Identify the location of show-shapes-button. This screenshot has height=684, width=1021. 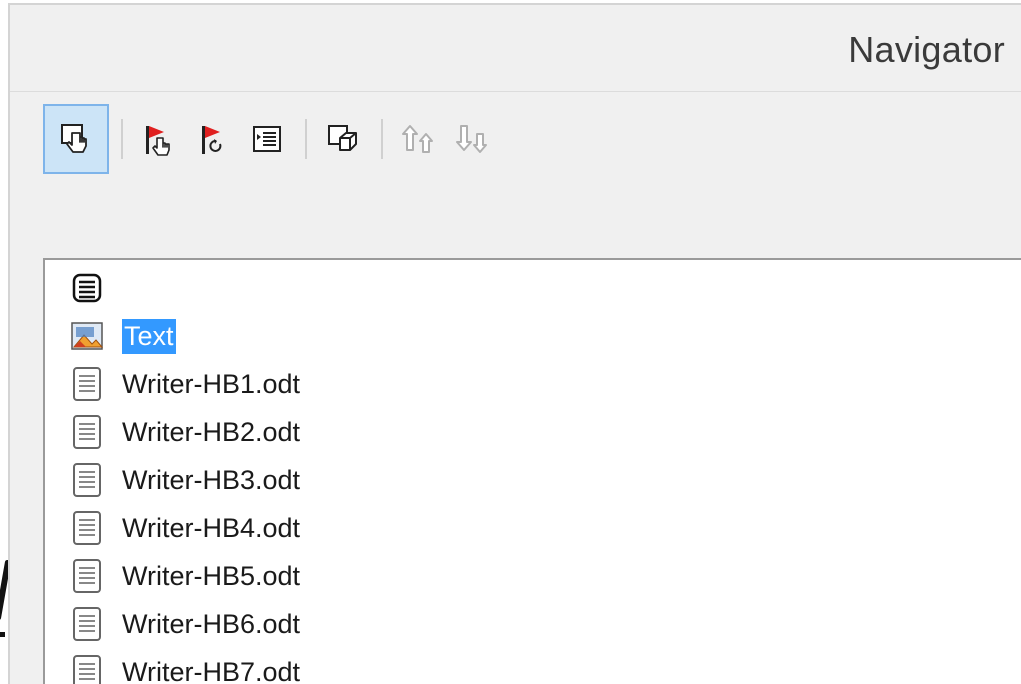
(343, 139).